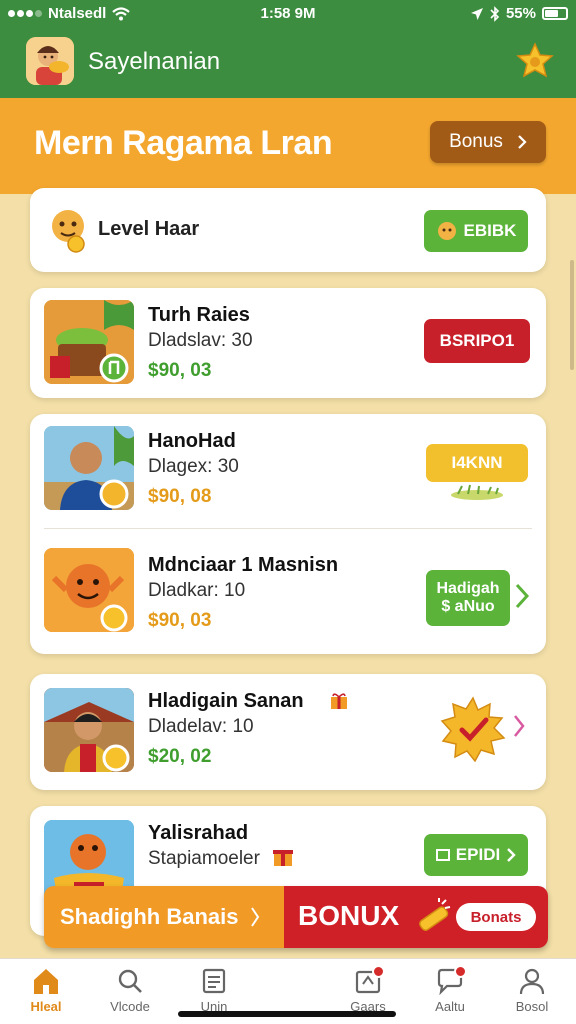 The image size is (576, 1024). Describe the element at coordinates (89, 468) in the screenshot. I see `man-avatar-icon` at that location.